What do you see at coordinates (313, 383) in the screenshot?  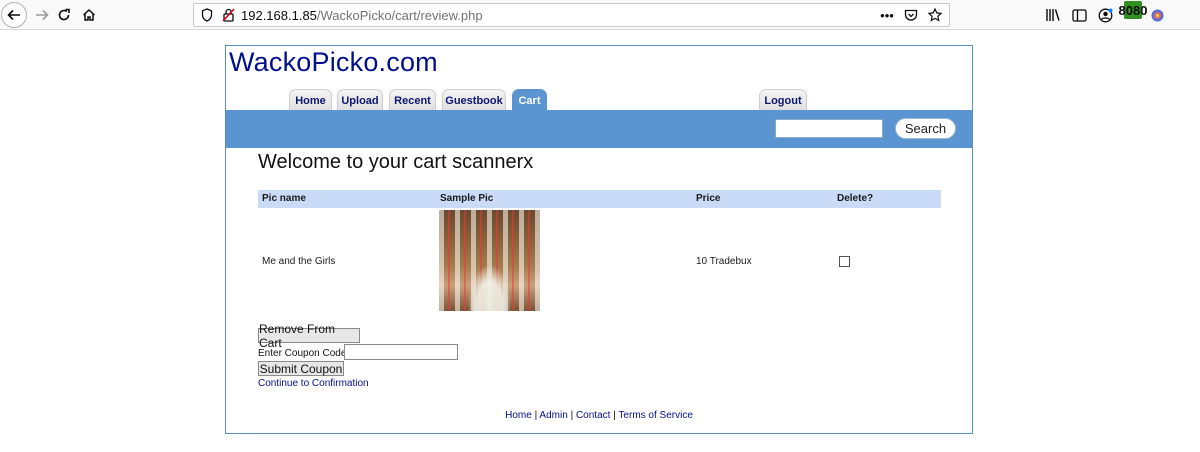 I see `continue-to-confirmation-link: Continue to Confirmation` at bounding box center [313, 383].